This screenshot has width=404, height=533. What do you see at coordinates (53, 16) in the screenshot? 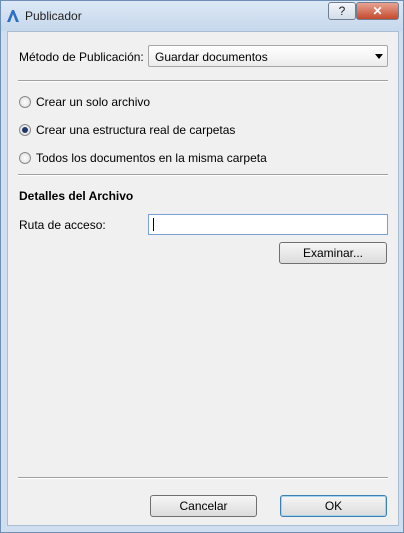
I see `window-title: Publicador` at bounding box center [53, 16].